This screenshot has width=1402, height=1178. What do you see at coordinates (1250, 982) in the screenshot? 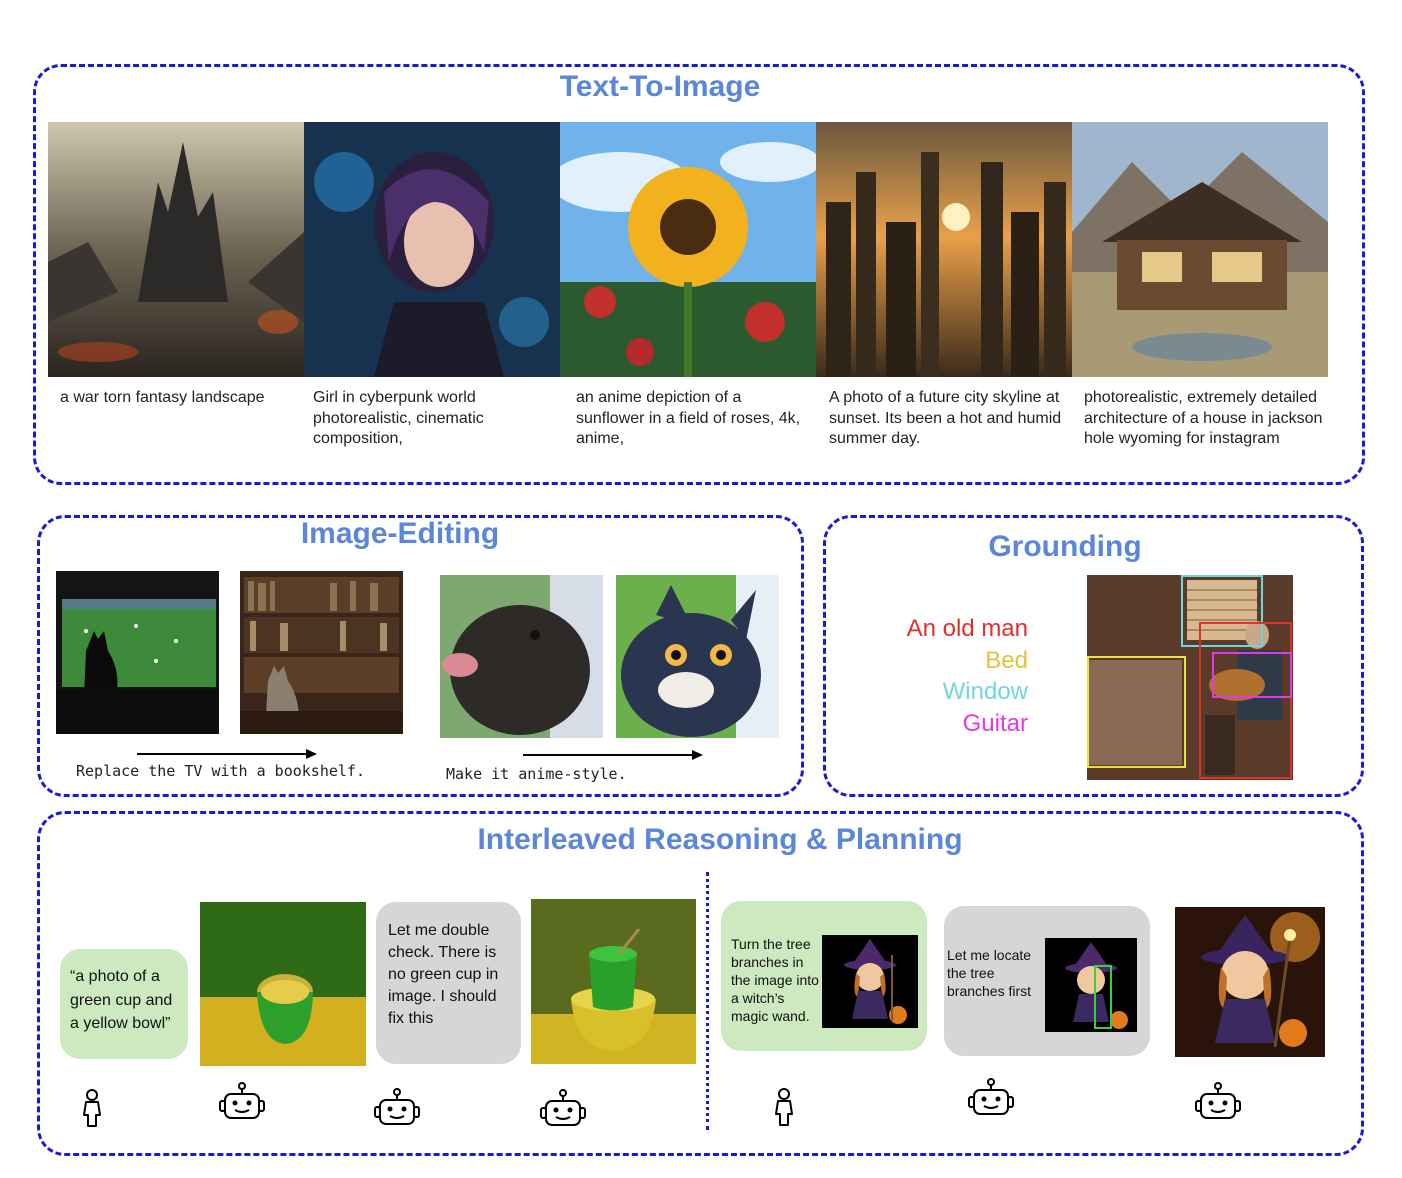
I see `witch-image-final` at bounding box center [1250, 982].